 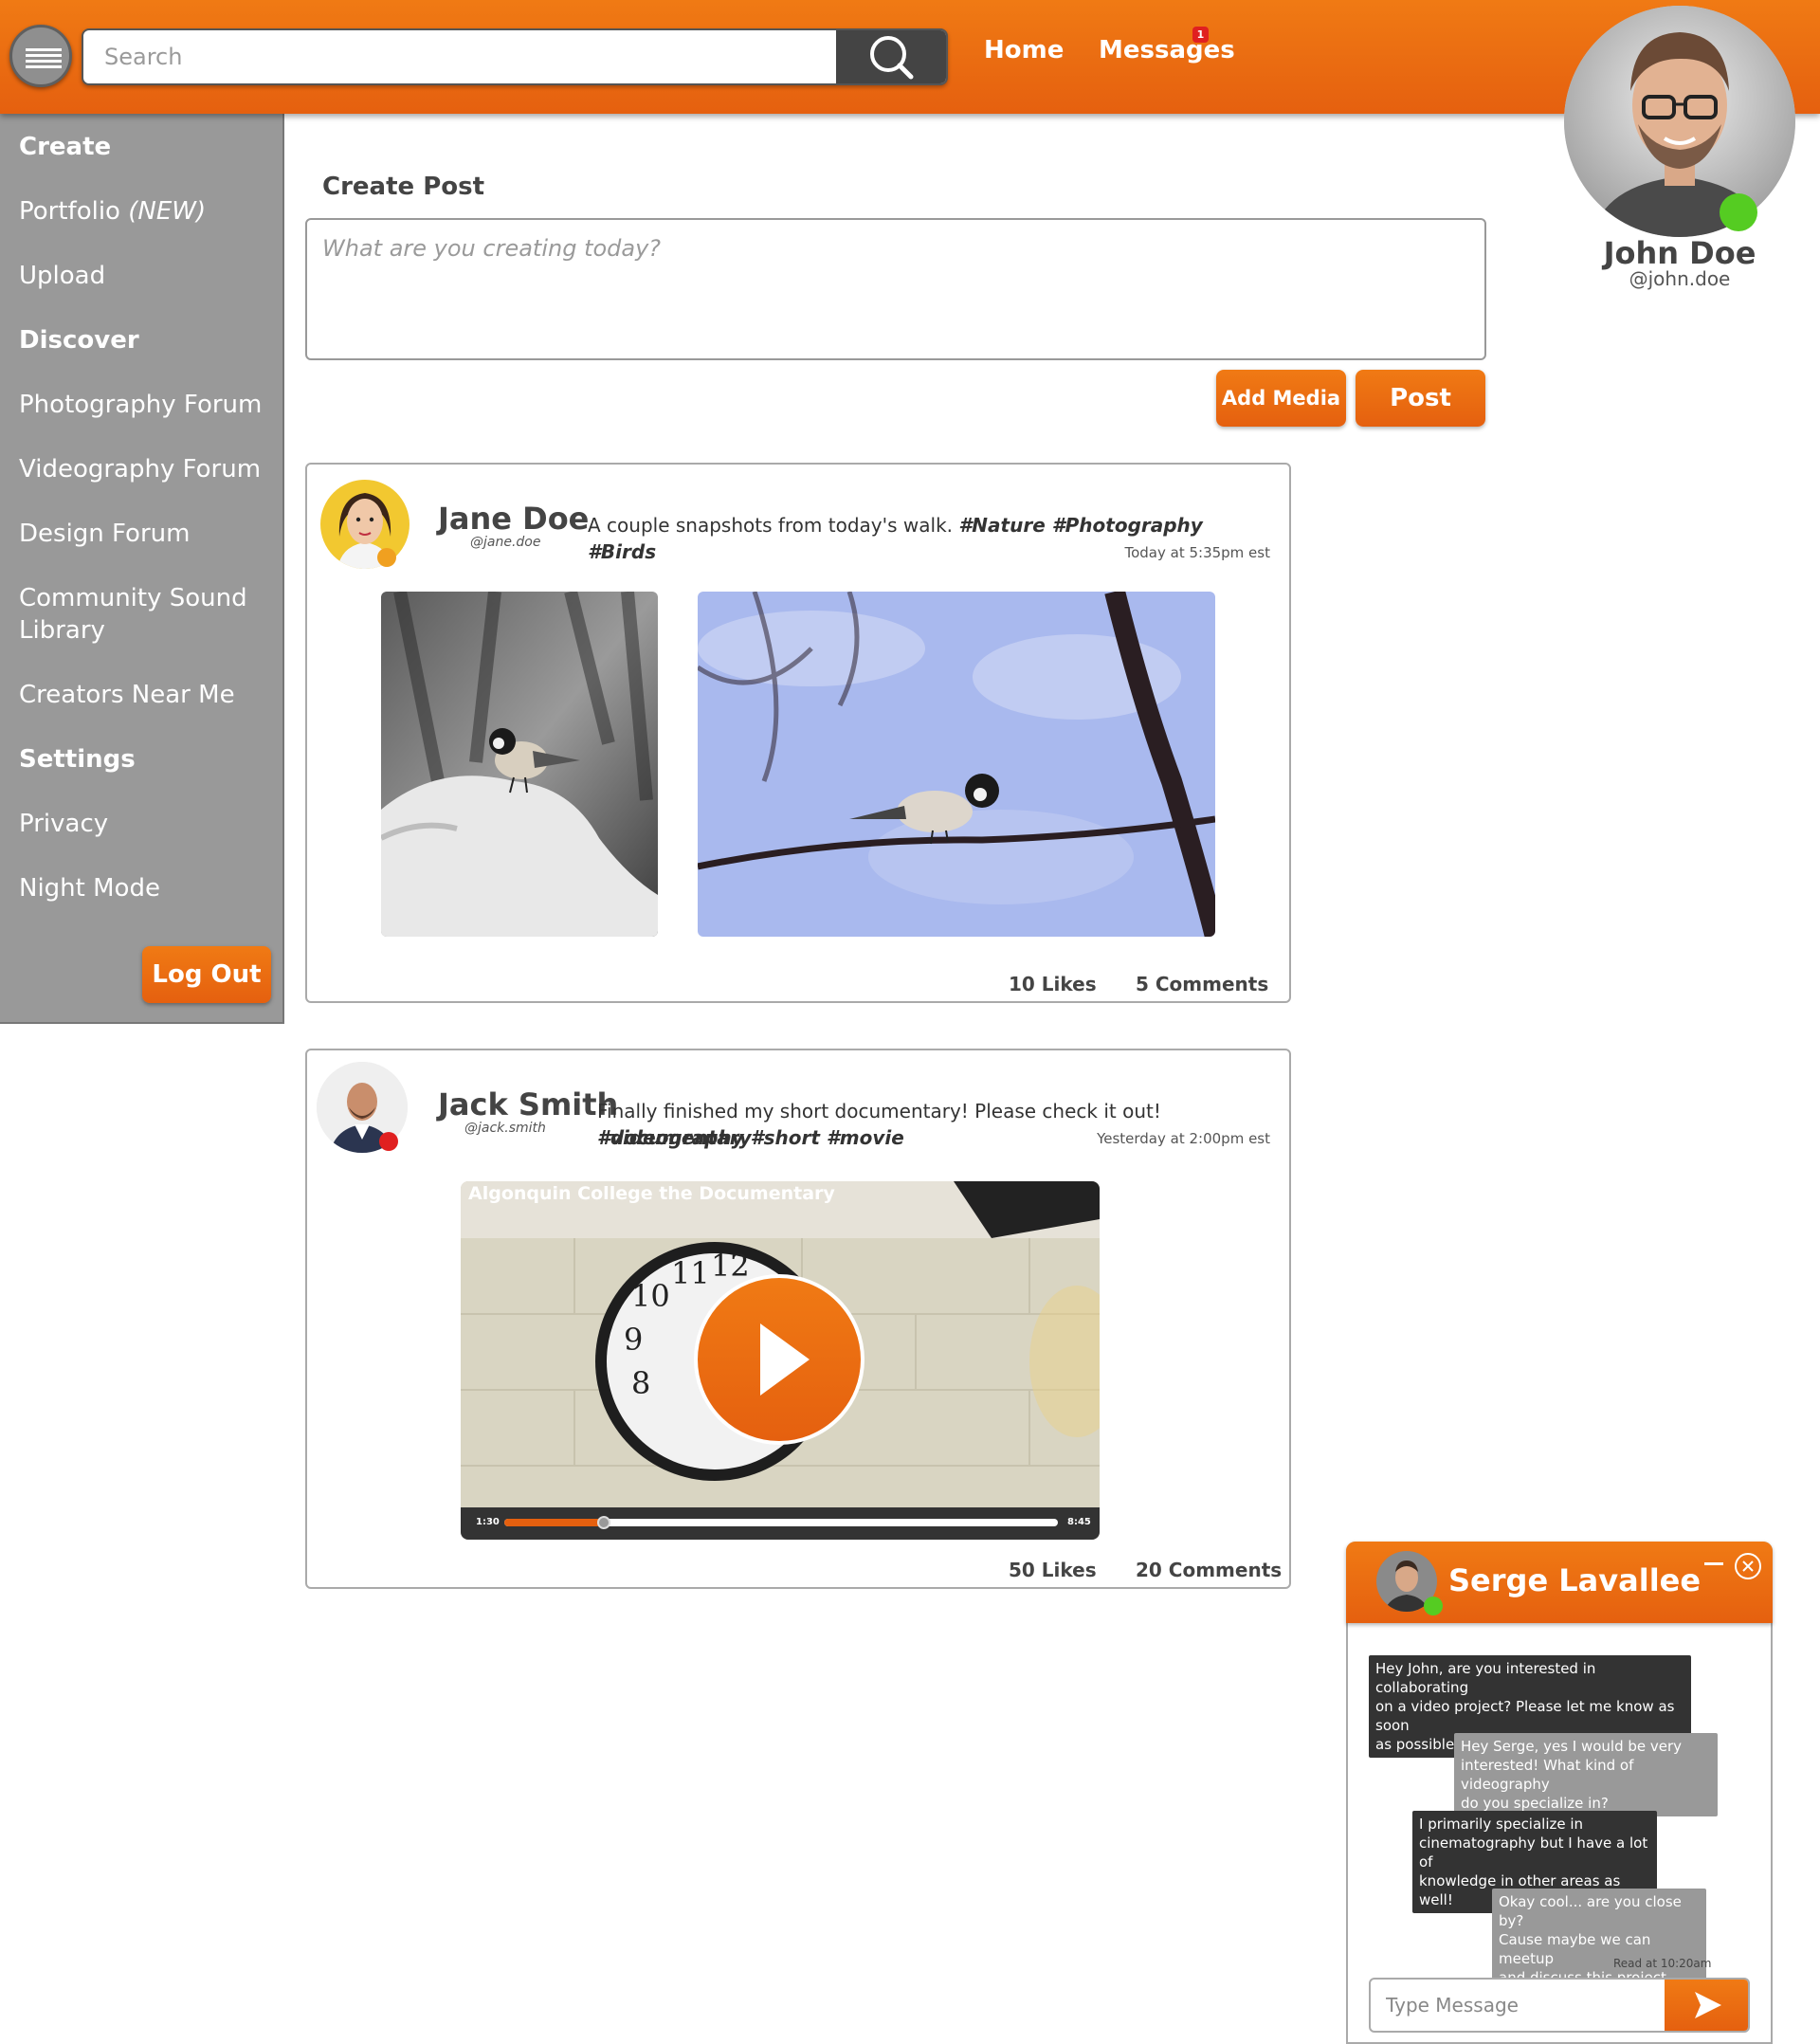 What do you see at coordinates (1433, 1606) in the screenshot?
I see `contact-status-dot` at bounding box center [1433, 1606].